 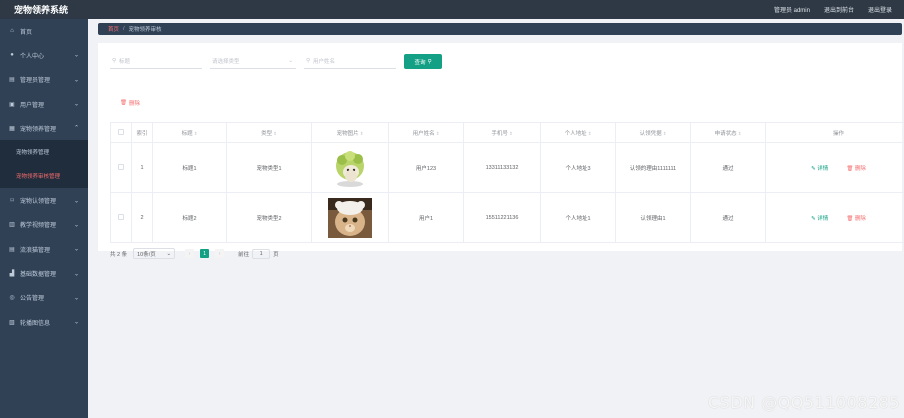 I want to click on sidebar-item-label: 管理员管理, so click(x=35, y=81).